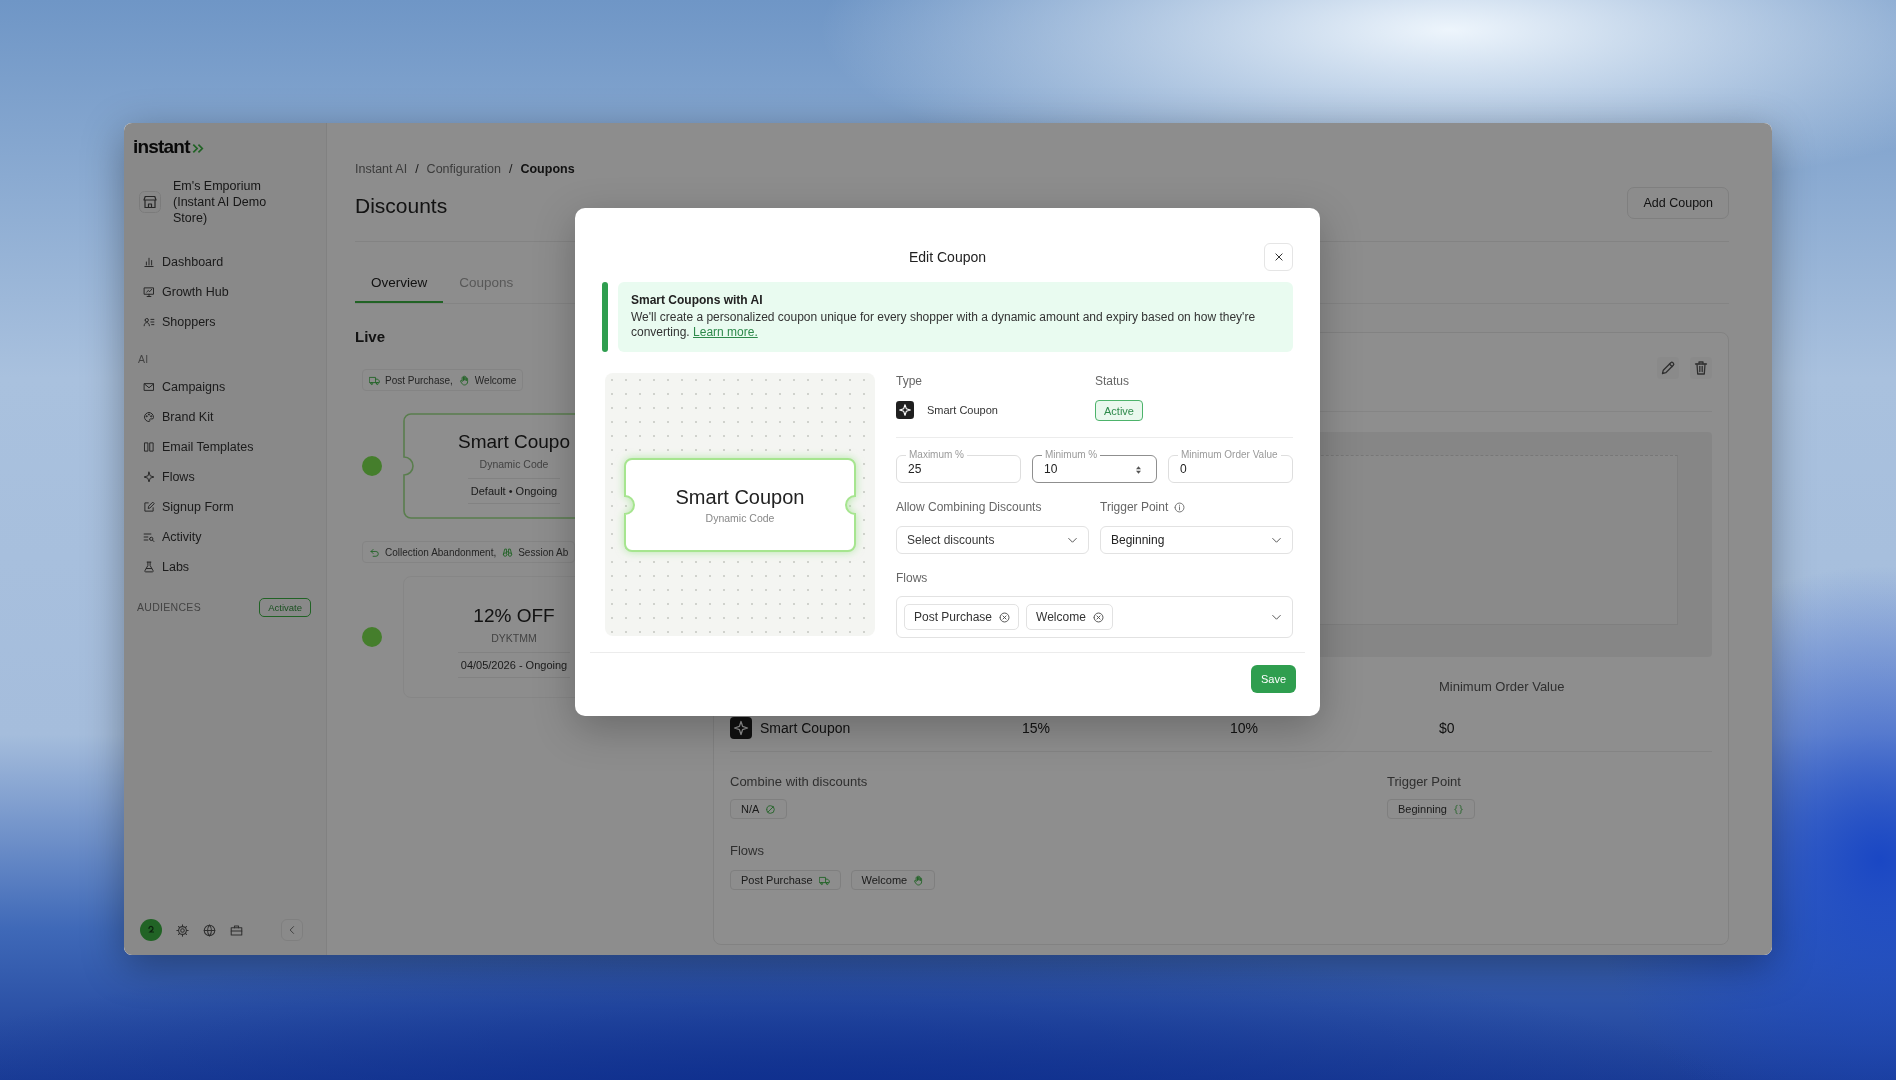 Image resolution: width=1896 pixels, height=1080 pixels. Describe the element at coordinates (149, 537) in the screenshot. I see `list-search-icon` at that location.